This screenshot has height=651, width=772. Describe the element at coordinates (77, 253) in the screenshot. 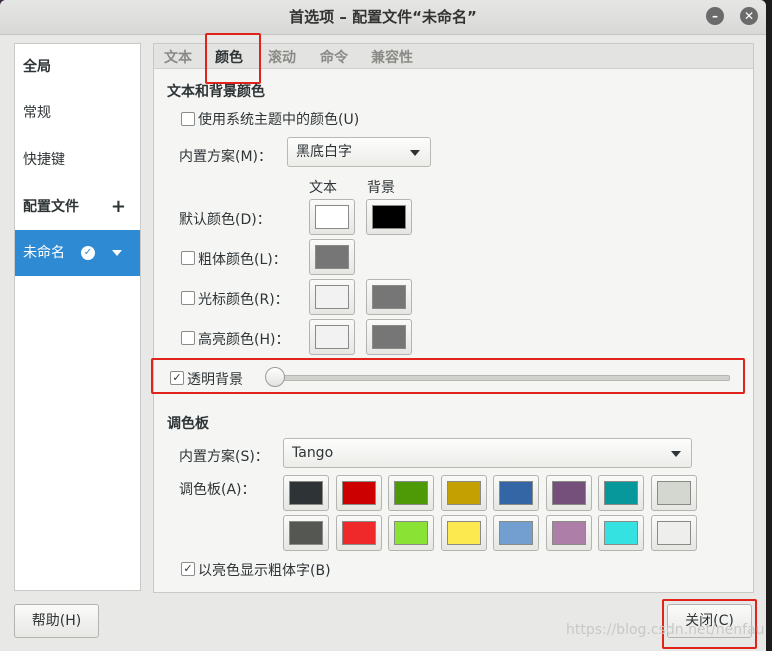

I see `sidebar-item-profile-unnamed: 未命名 ✓` at that location.